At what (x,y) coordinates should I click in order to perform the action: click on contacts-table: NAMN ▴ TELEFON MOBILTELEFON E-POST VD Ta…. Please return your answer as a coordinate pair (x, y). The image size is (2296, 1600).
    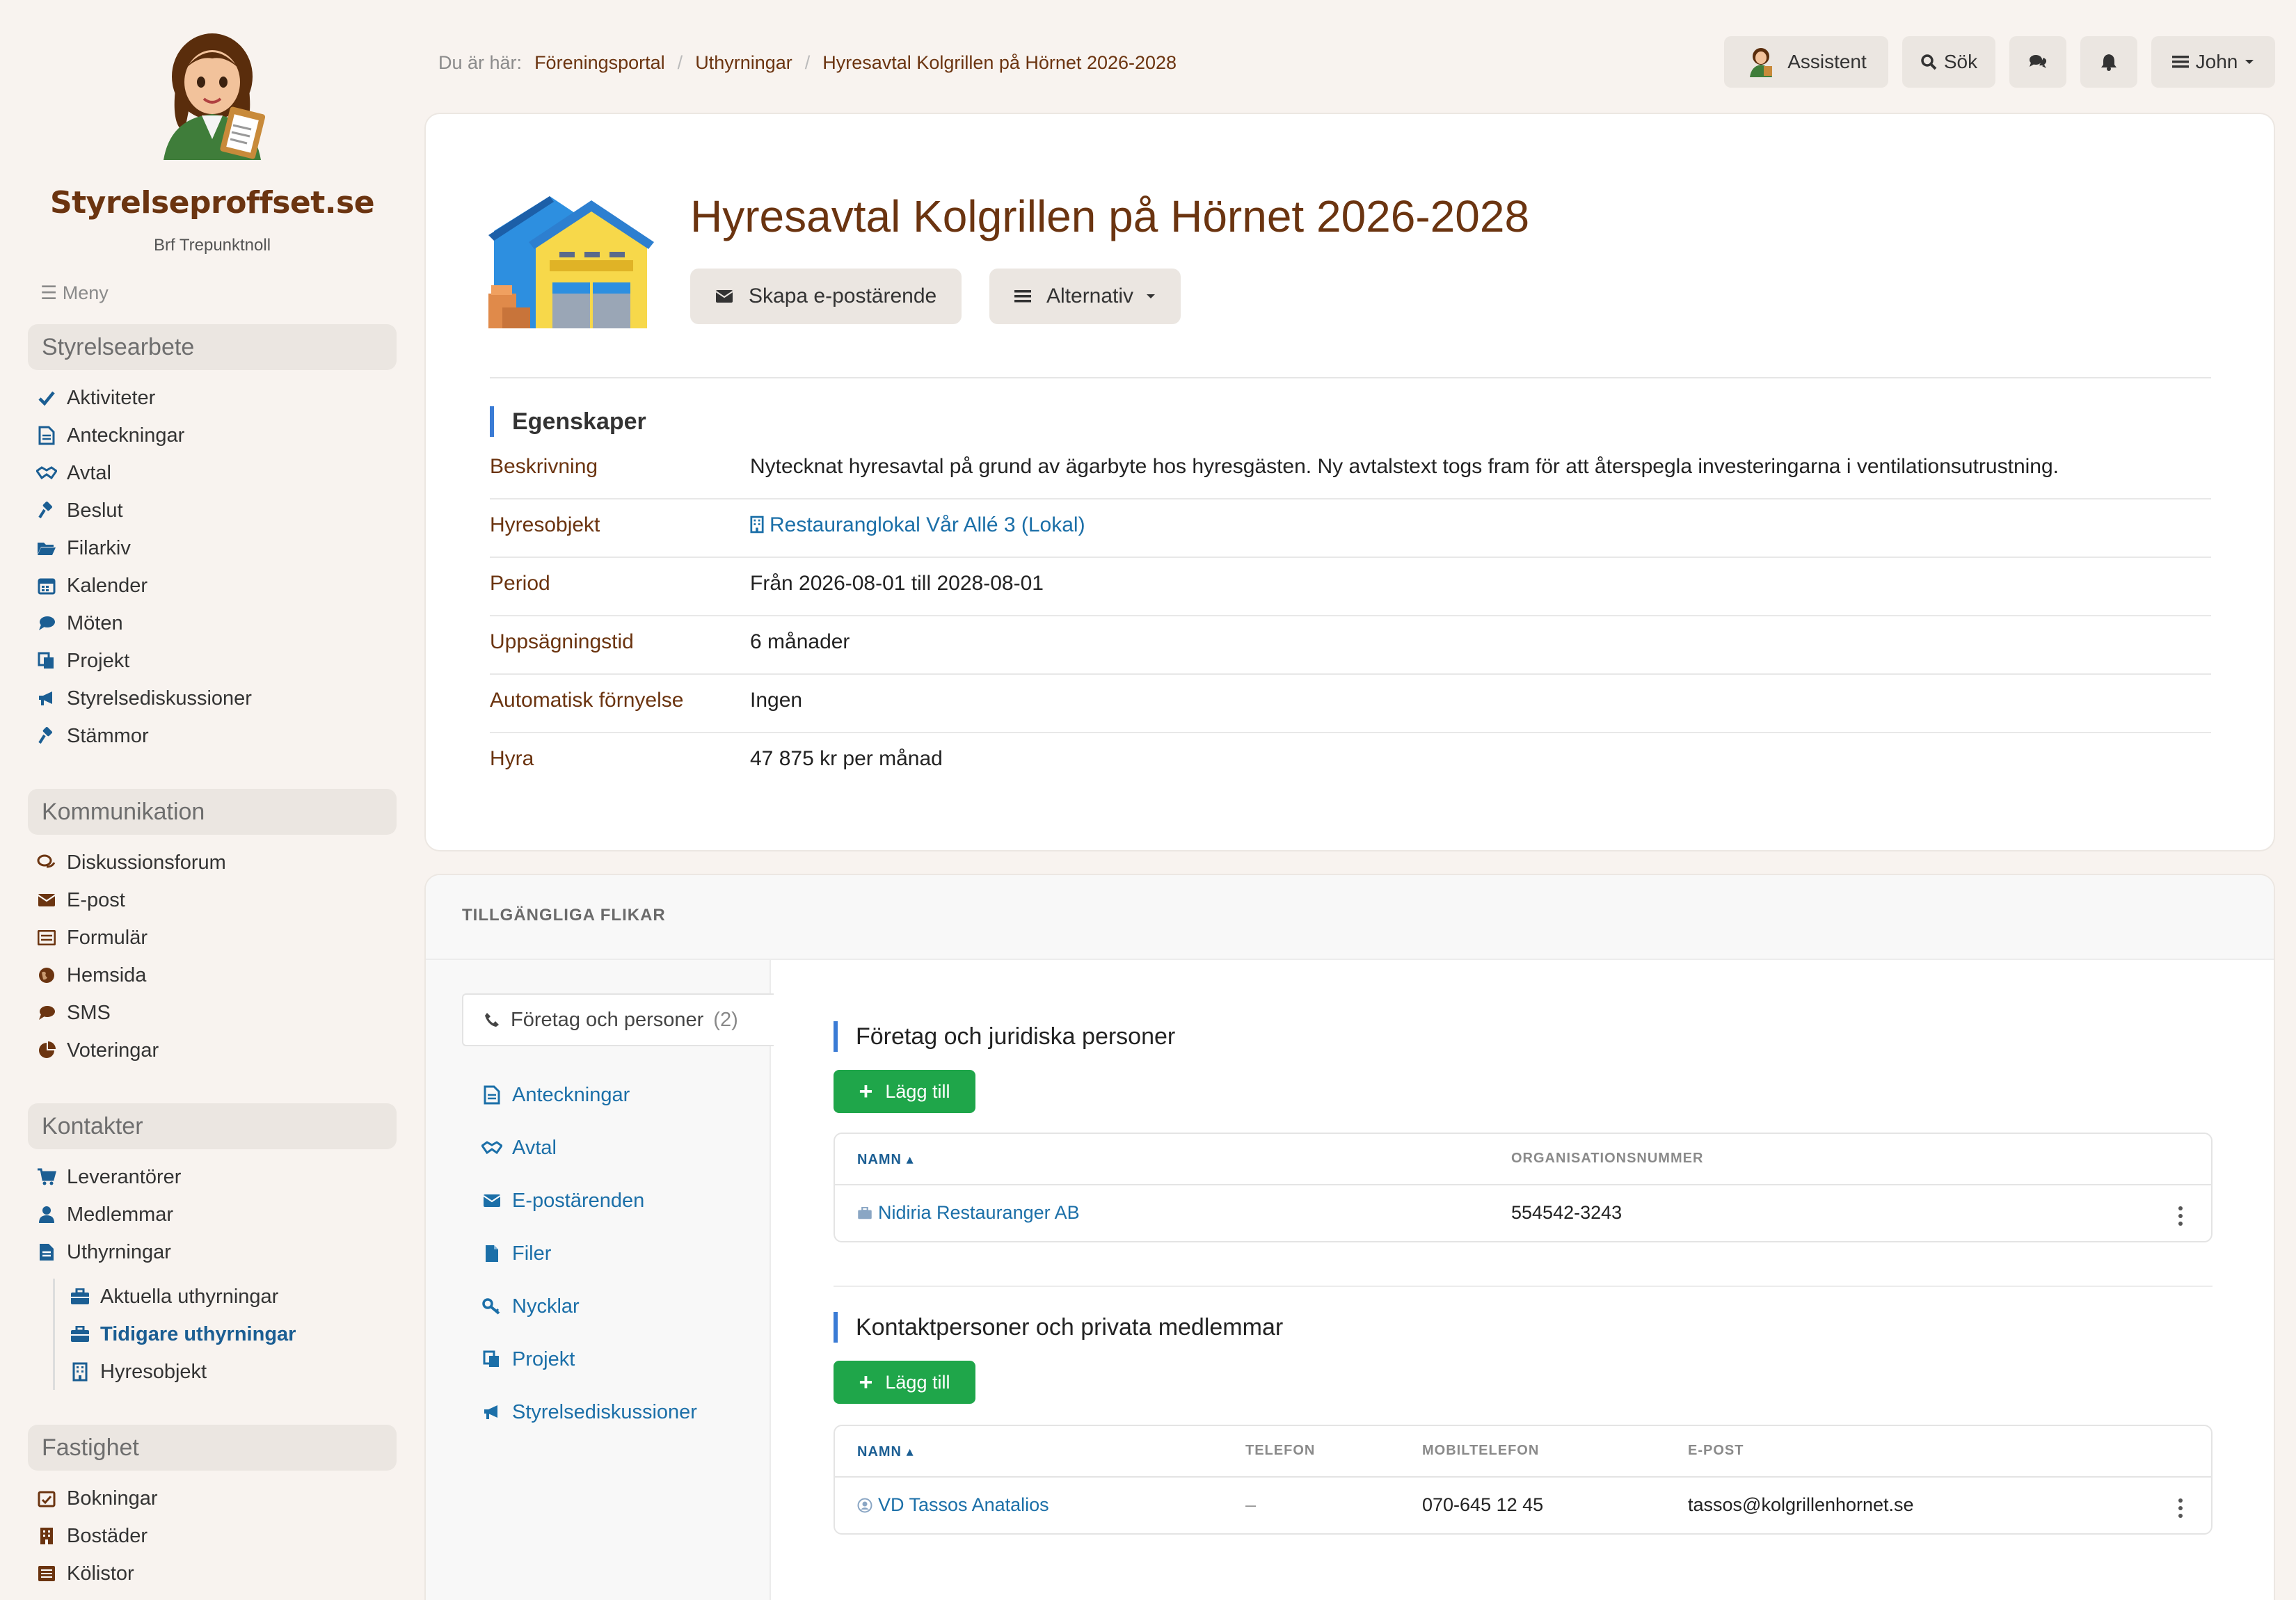
    Looking at the image, I should click on (1523, 1480).